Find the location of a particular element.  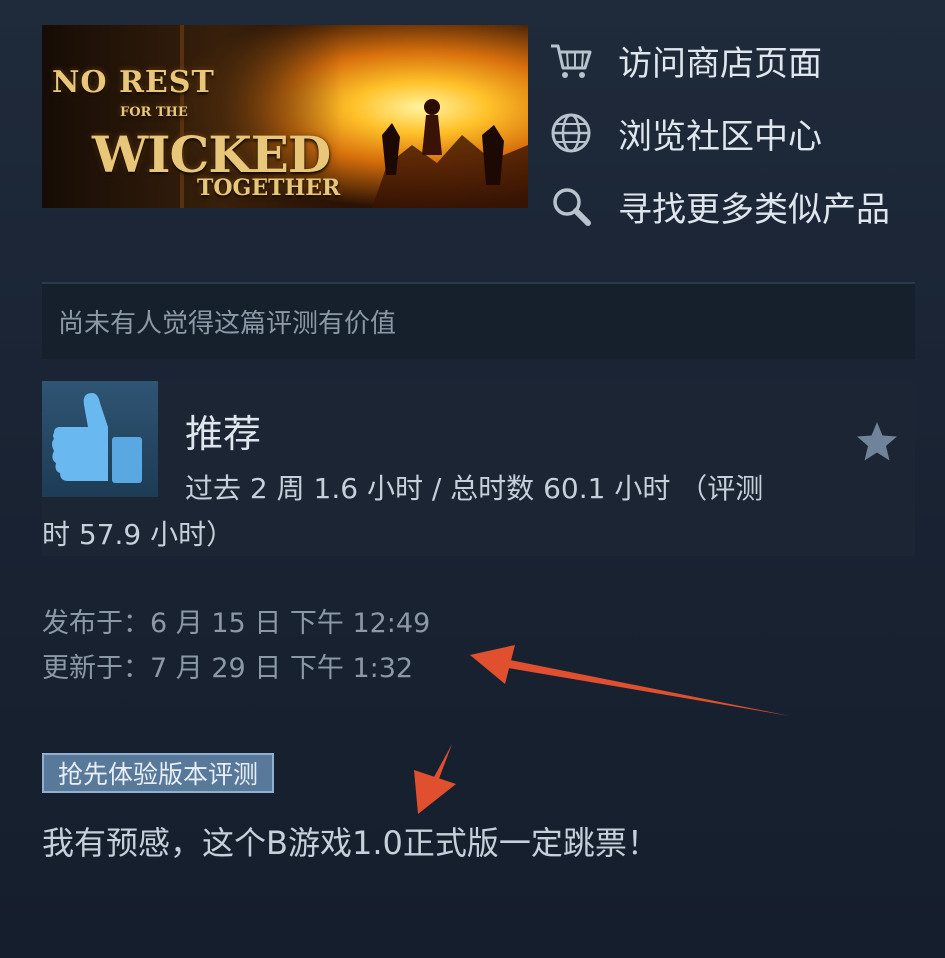

banner-line-2: FOR THE is located at coordinates (154, 112).